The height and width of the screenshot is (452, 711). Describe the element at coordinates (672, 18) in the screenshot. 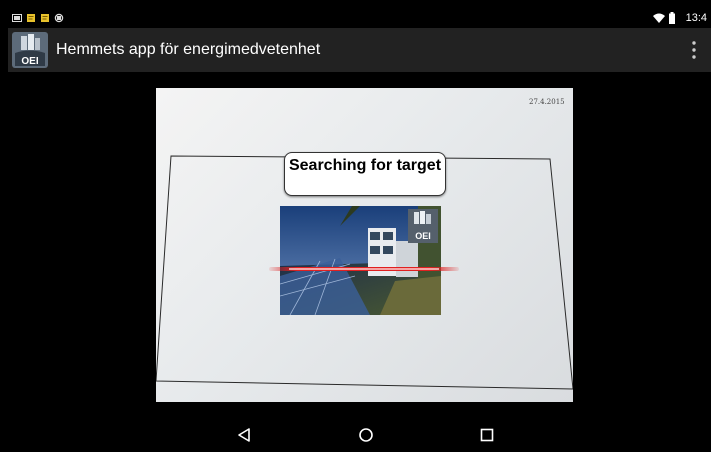

I see `battery-icon` at that location.